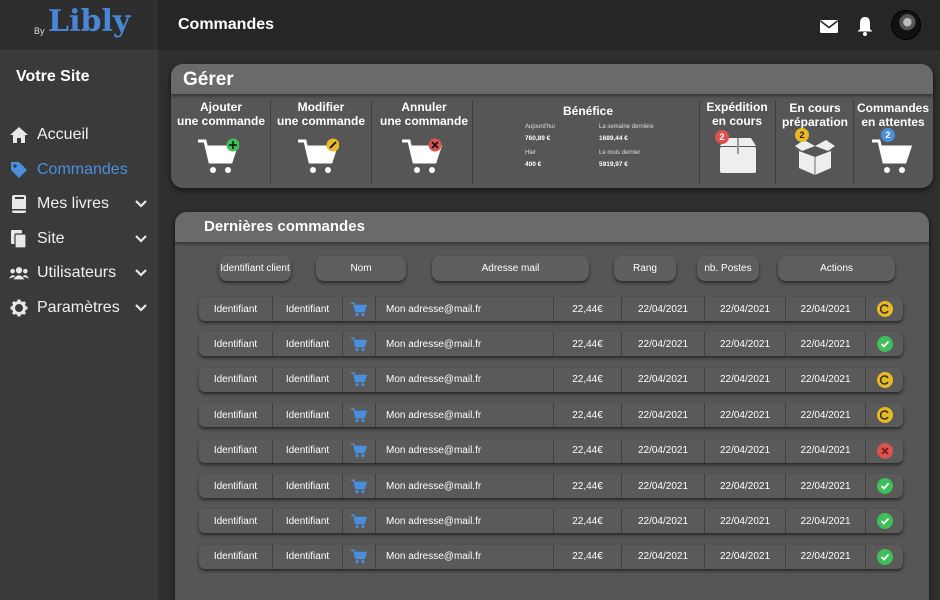 Image resolution: width=940 pixels, height=600 pixels. Describe the element at coordinates (906, 25) in the screenshot. I see `avatar` at that location.